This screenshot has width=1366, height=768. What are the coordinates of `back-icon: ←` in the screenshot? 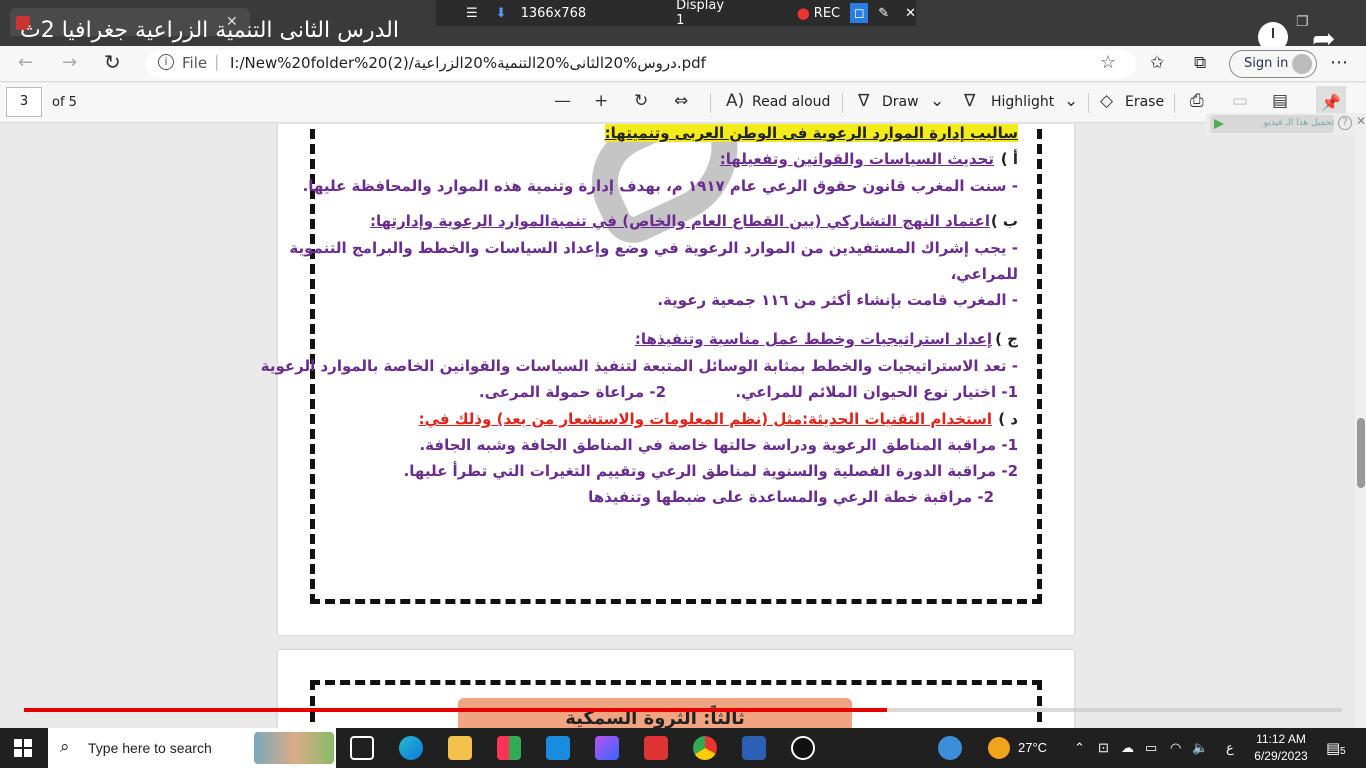 It's located at (25, 62).